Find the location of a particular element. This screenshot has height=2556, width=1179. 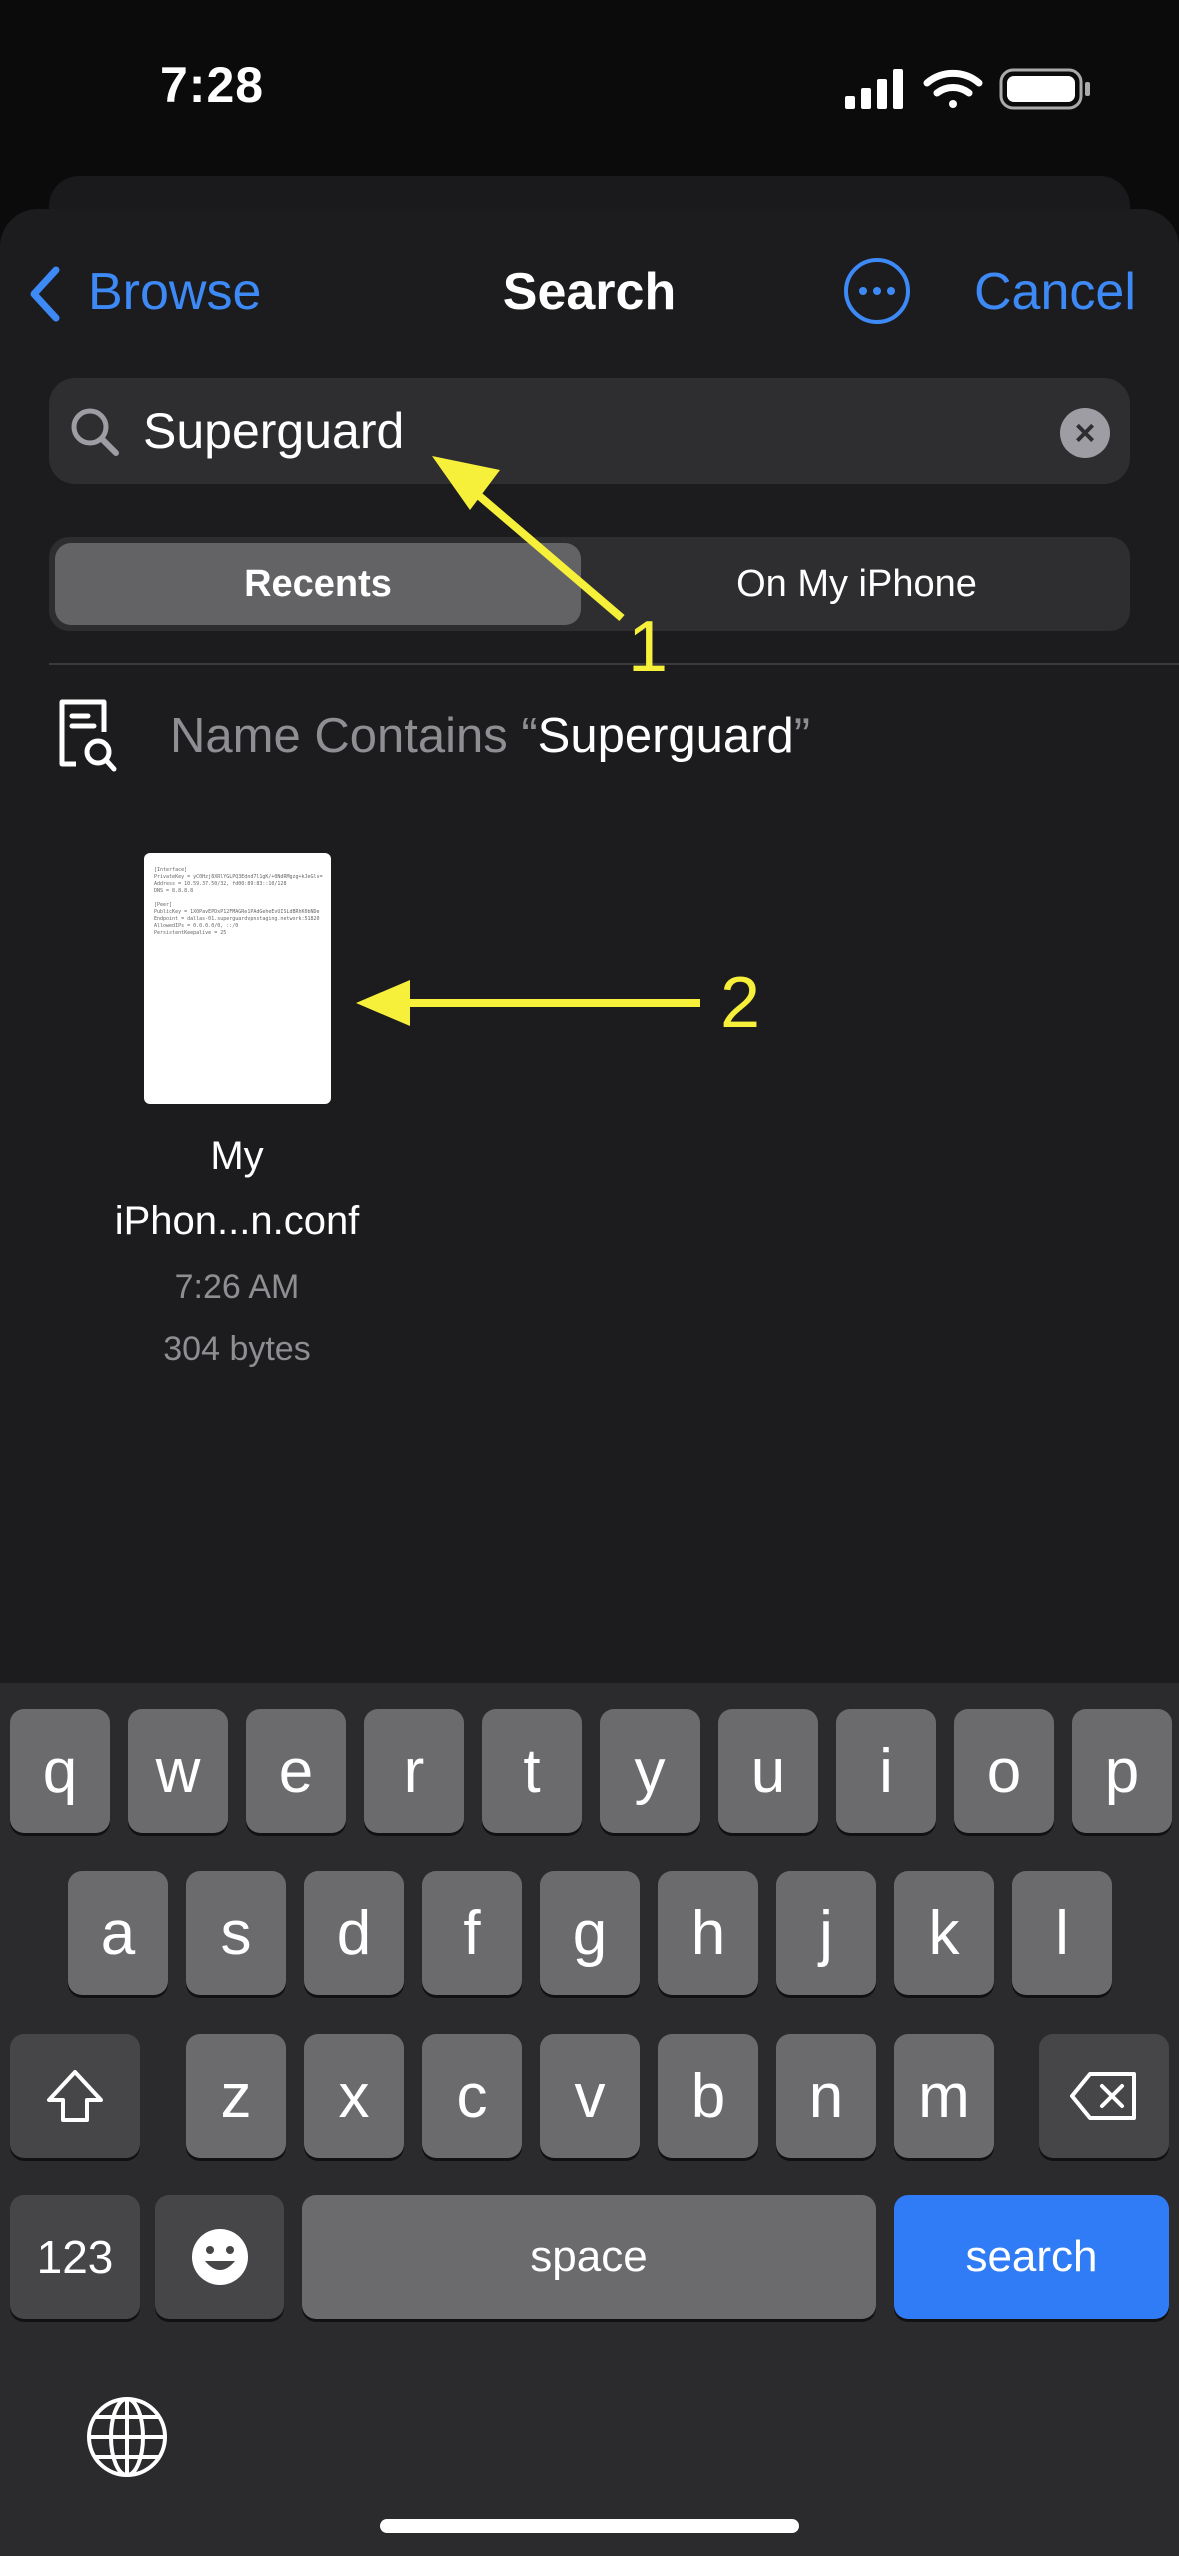

key-p: p is located at coordinates (1122, 1771).